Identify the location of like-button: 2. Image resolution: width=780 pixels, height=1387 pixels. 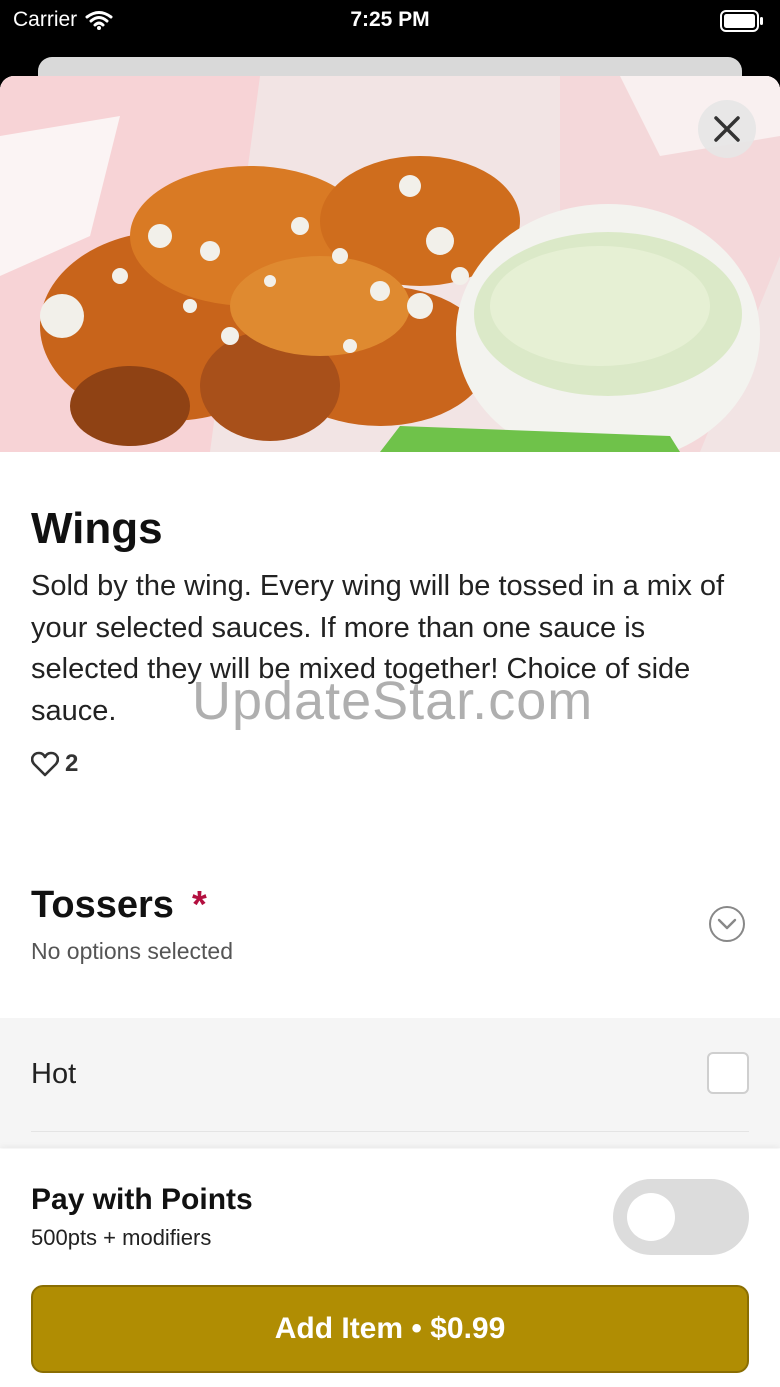
(54, 764).